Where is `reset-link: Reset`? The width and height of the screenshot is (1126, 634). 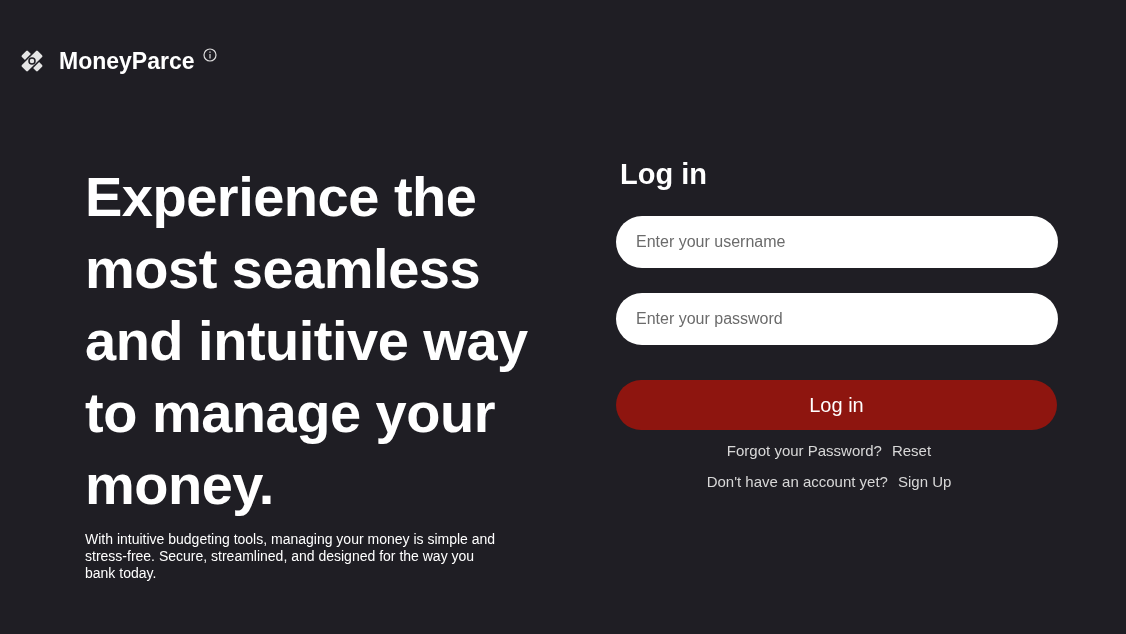 reset-link: Reset is located at coordinates (911, 451).